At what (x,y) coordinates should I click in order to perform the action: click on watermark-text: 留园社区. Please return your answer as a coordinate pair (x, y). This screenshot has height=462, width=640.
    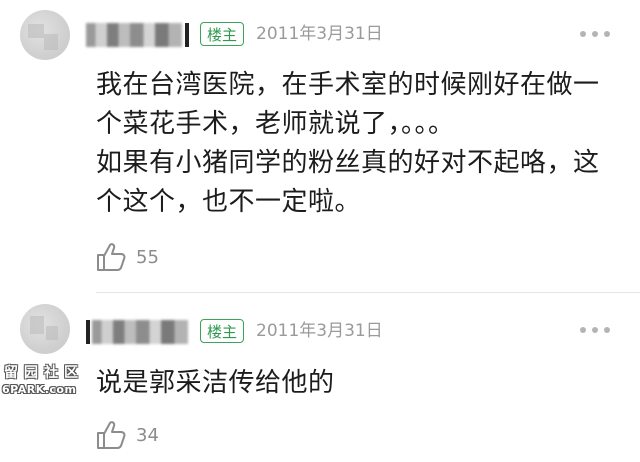
    Looking at the image, I should click on (44, 373).